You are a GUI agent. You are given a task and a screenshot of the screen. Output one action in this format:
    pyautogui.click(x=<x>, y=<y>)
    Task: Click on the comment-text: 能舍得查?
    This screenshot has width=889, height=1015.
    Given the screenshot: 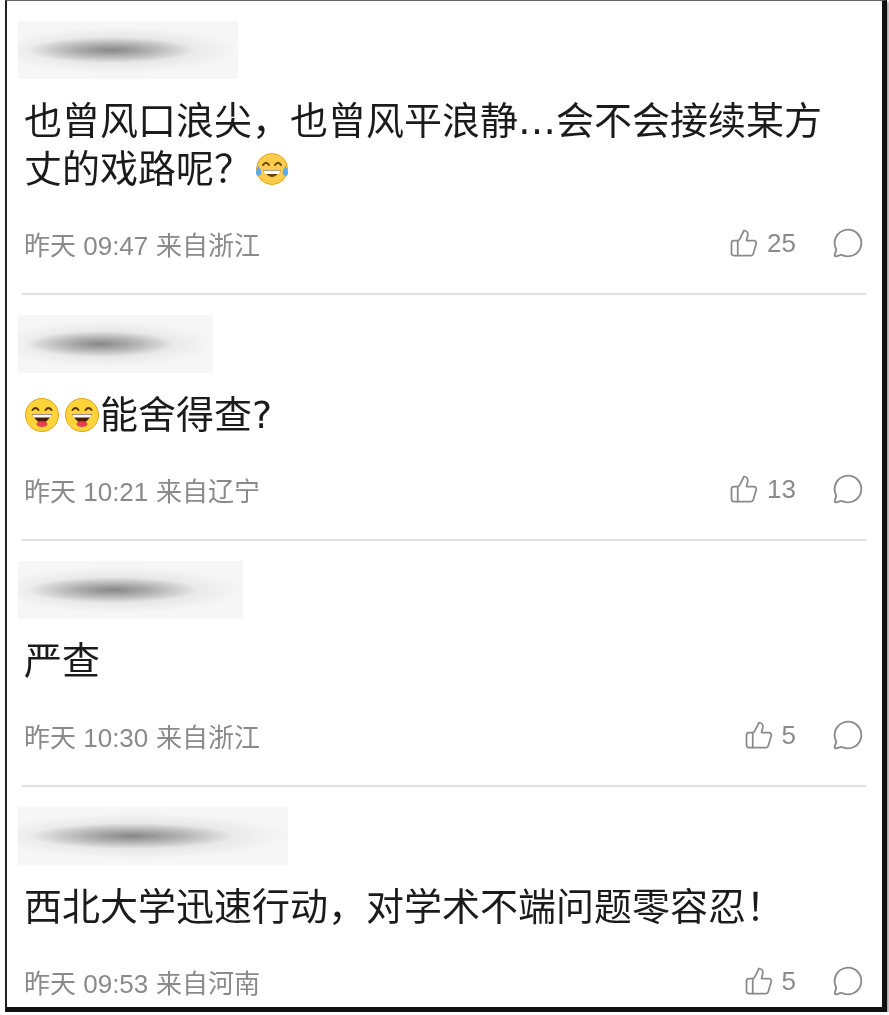 What is the action you would take?
    pyautogui.click(x=186, y=415)
    